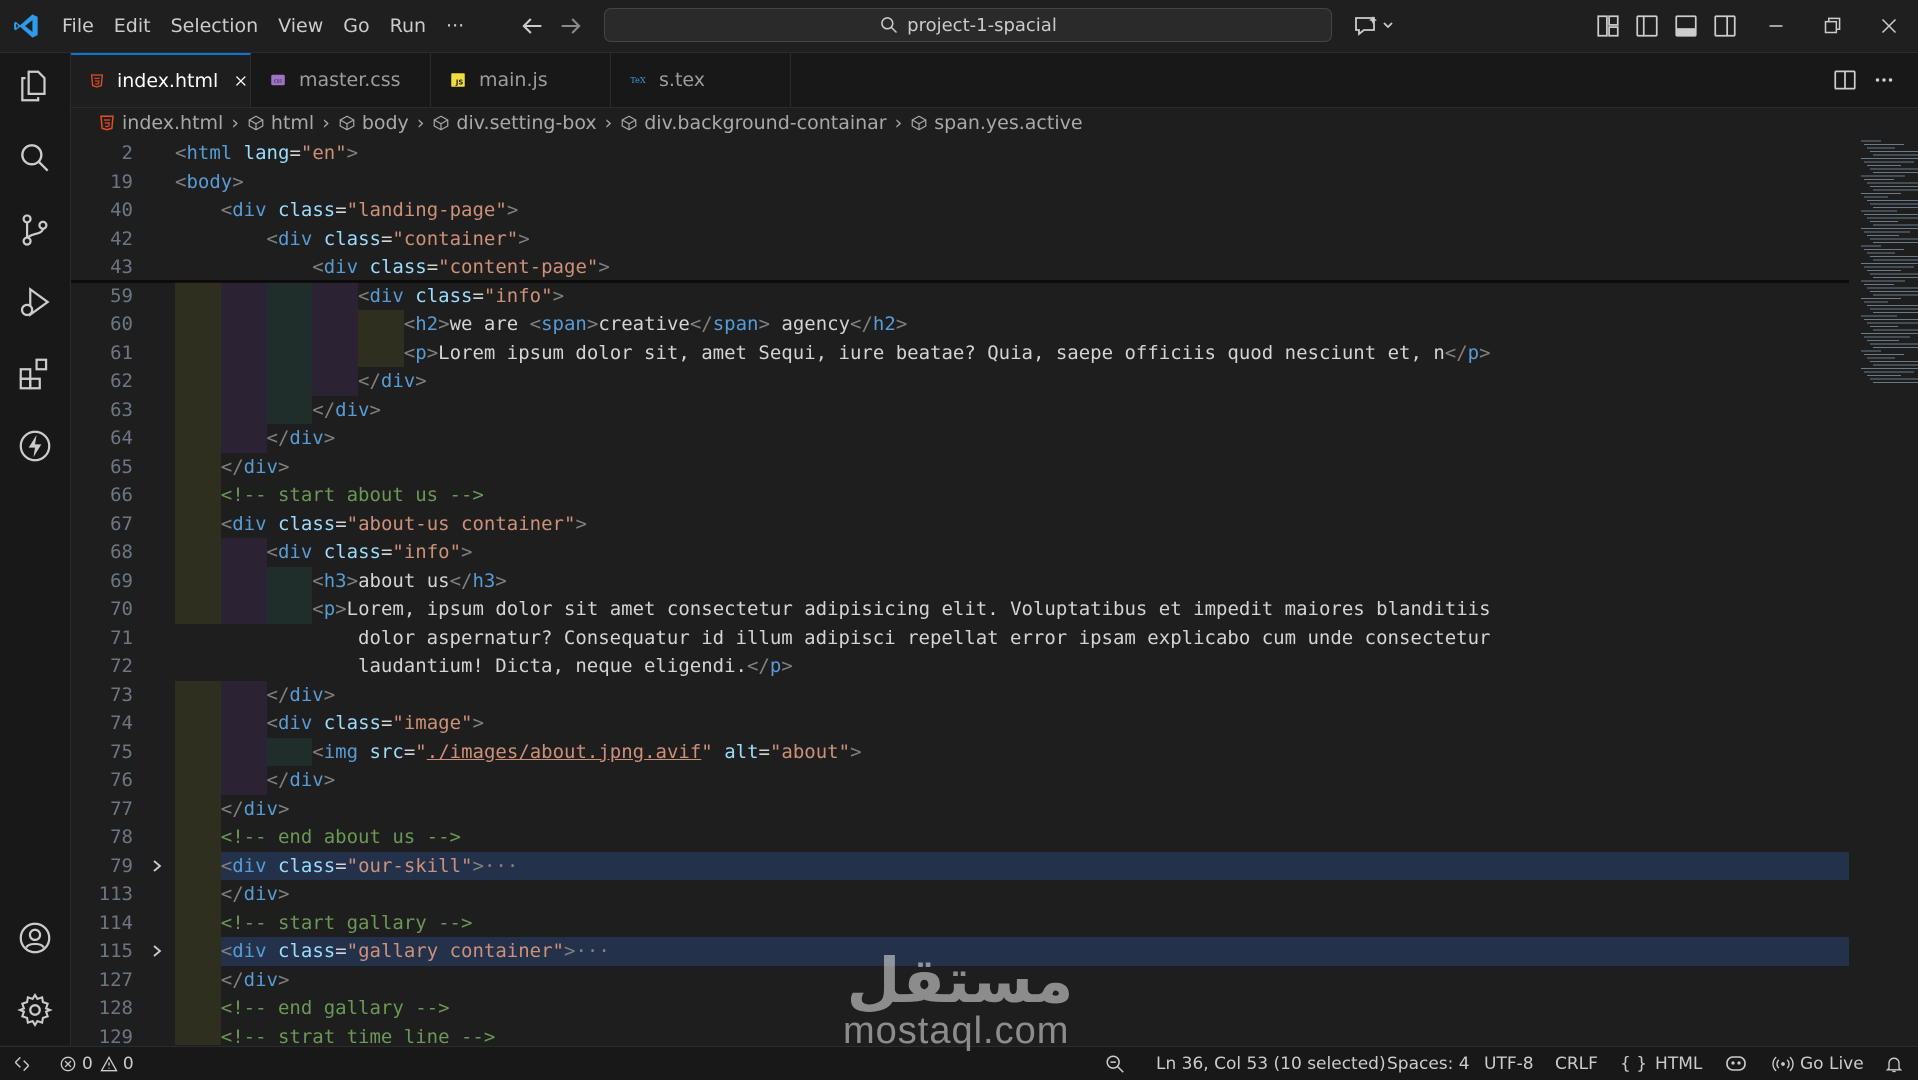  Describe the element at coordinates (167, 81) in the screenshot. I see `tab-label: index.html` at that location.